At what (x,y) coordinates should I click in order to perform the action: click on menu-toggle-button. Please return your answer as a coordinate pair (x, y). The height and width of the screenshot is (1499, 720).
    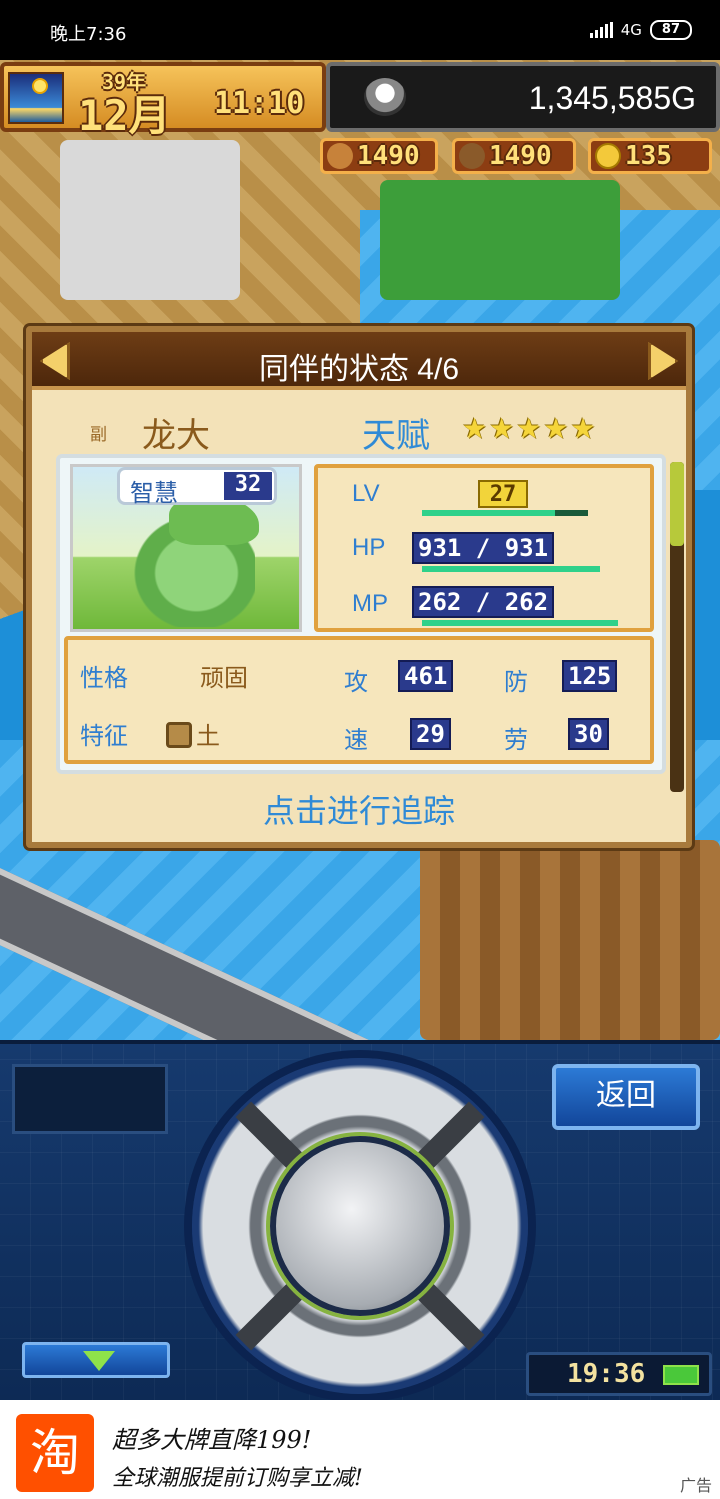
    Looking at the image, I should click on (96, 1360).